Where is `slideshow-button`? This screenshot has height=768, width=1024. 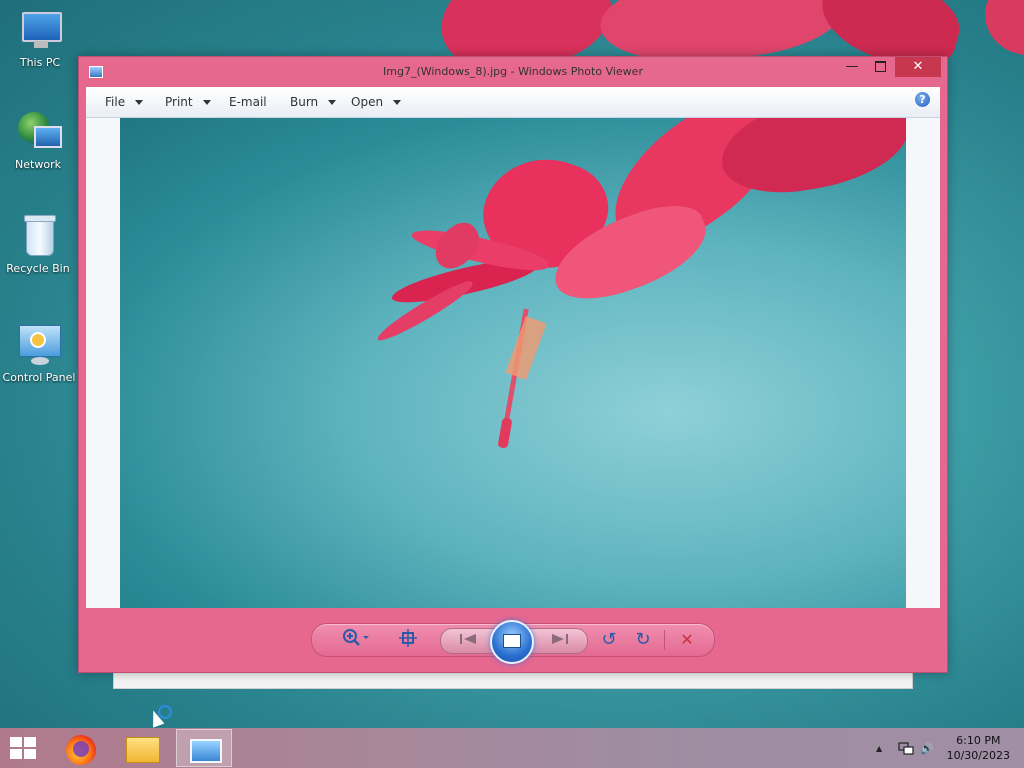 slideshow-button is located at coordinates (512, 642).